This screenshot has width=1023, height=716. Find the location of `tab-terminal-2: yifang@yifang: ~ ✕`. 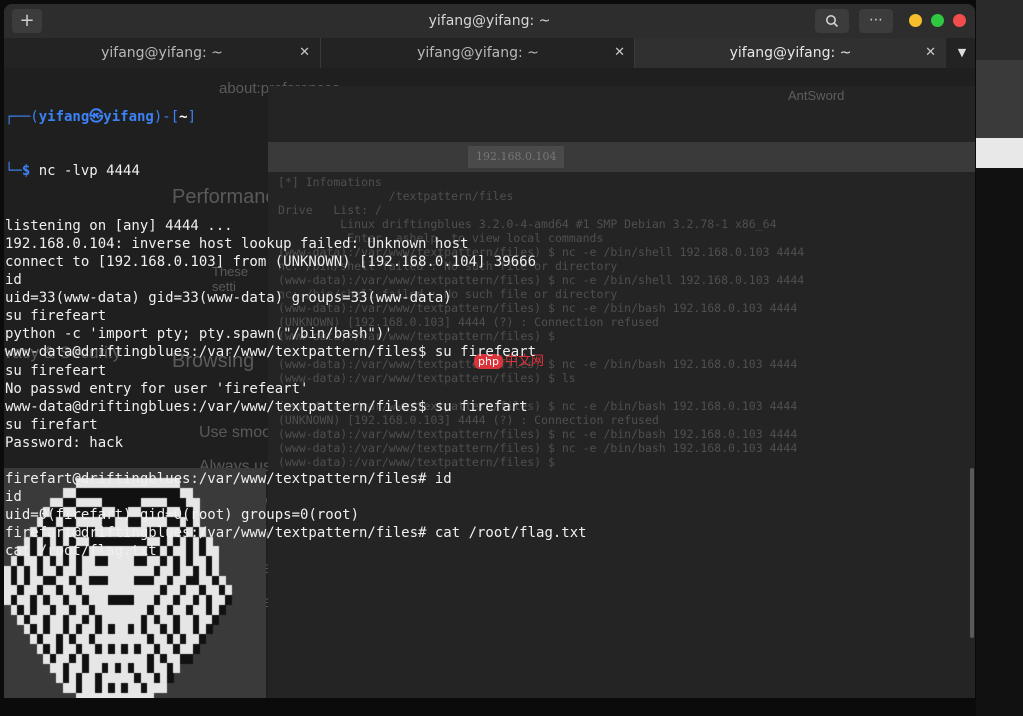

tab-terminal-2: yifang@yifang: ~ ✕ is located at coordinates (477, 53).